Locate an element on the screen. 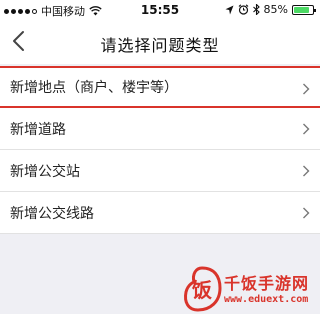  watermark-badge-char: 饭 is located at coordinates (202, 290).